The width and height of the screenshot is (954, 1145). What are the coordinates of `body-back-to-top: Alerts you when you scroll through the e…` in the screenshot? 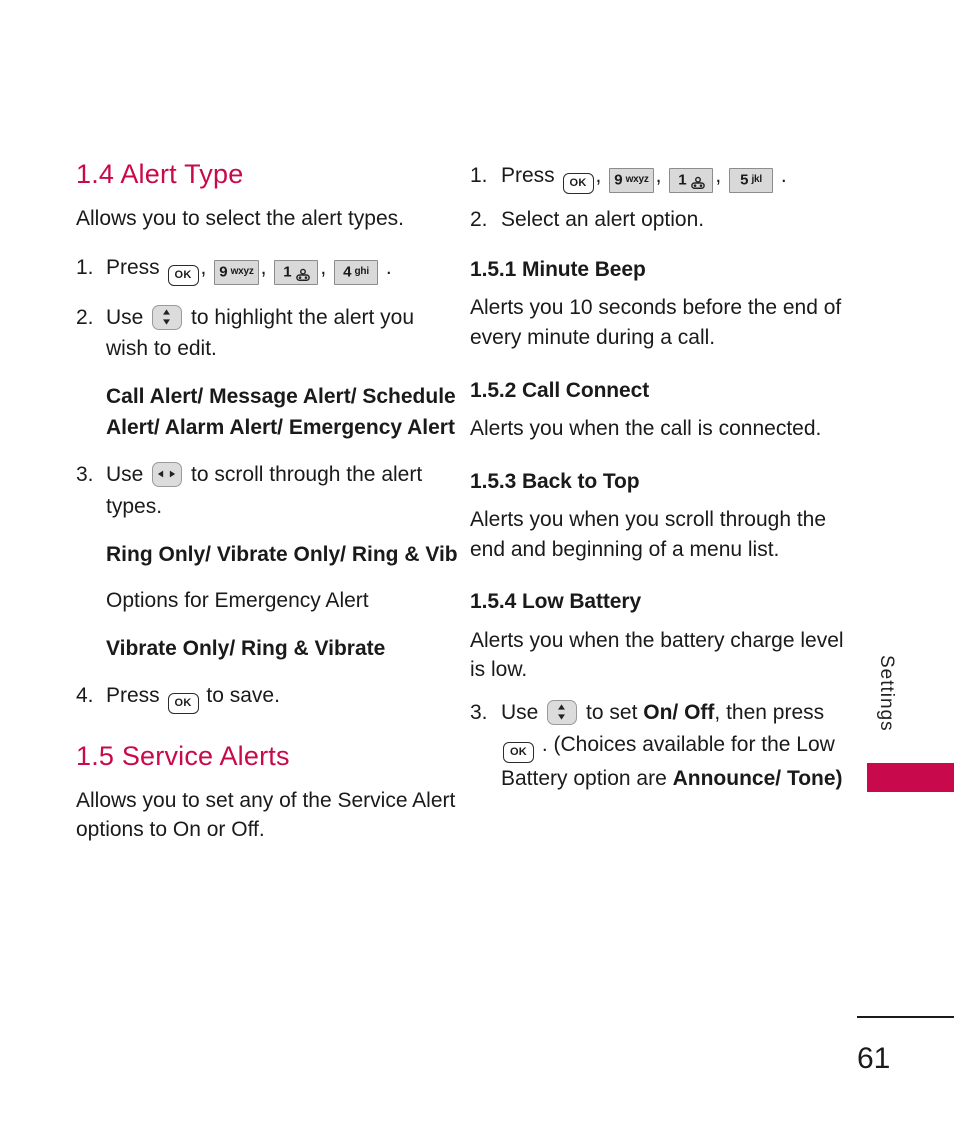 It's located at (648, 534).